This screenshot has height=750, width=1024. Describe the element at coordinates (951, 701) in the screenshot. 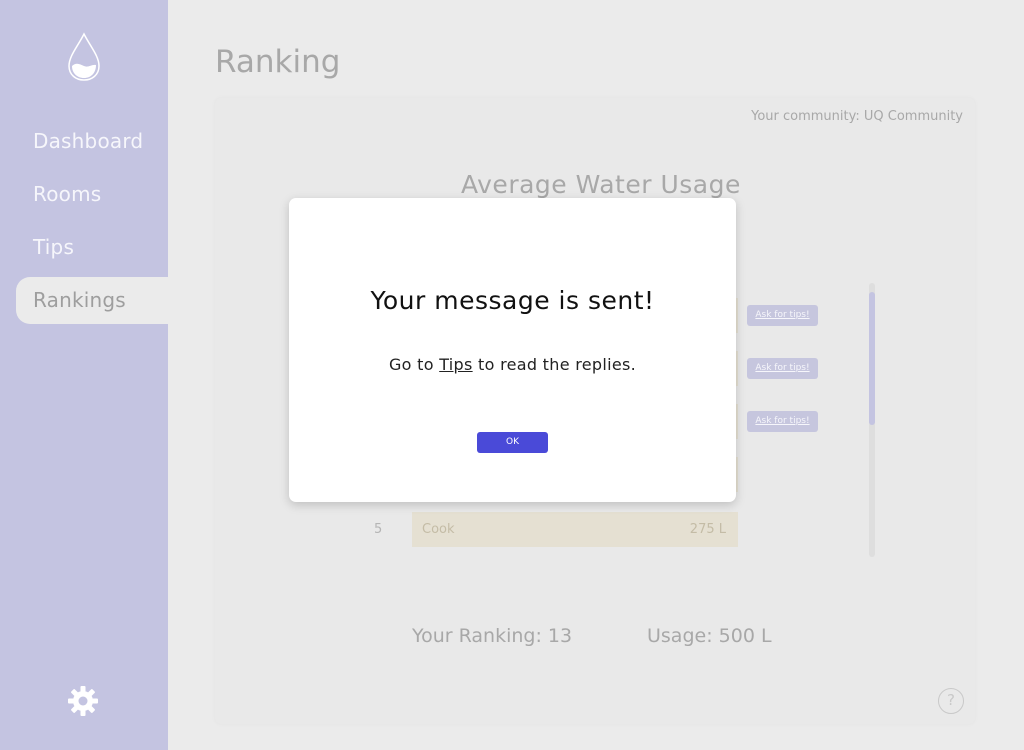

I see `help-icon: ?` at that location.